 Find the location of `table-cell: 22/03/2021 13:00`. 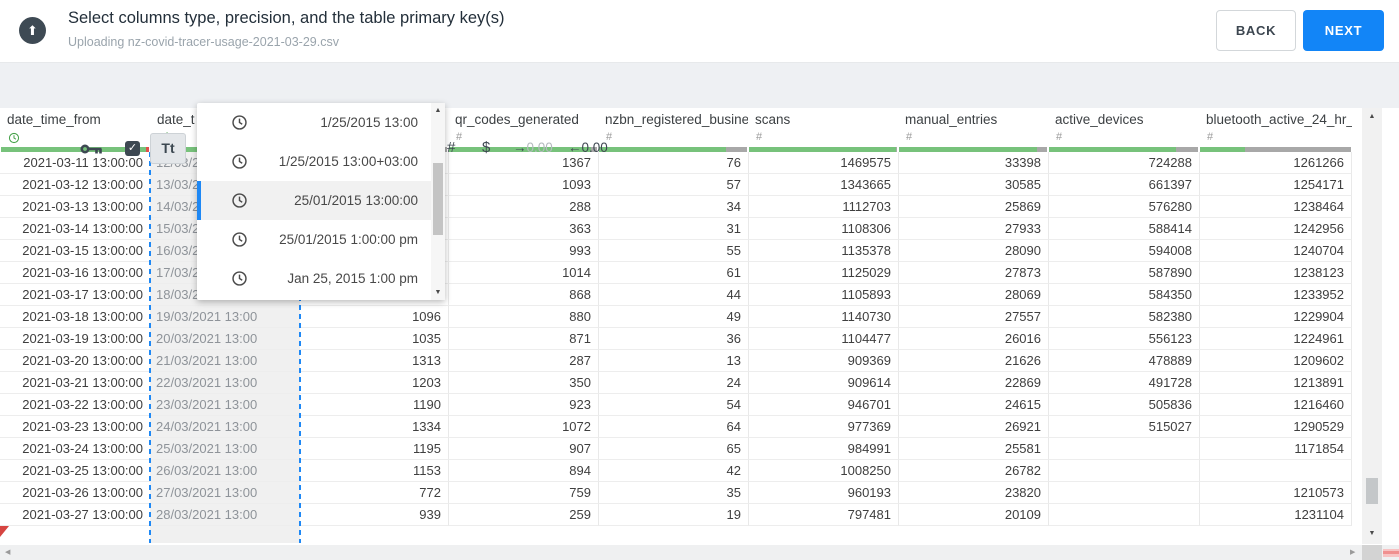

table-cell: 22/03/2021 13:00 is located at coordinates (225, 383).